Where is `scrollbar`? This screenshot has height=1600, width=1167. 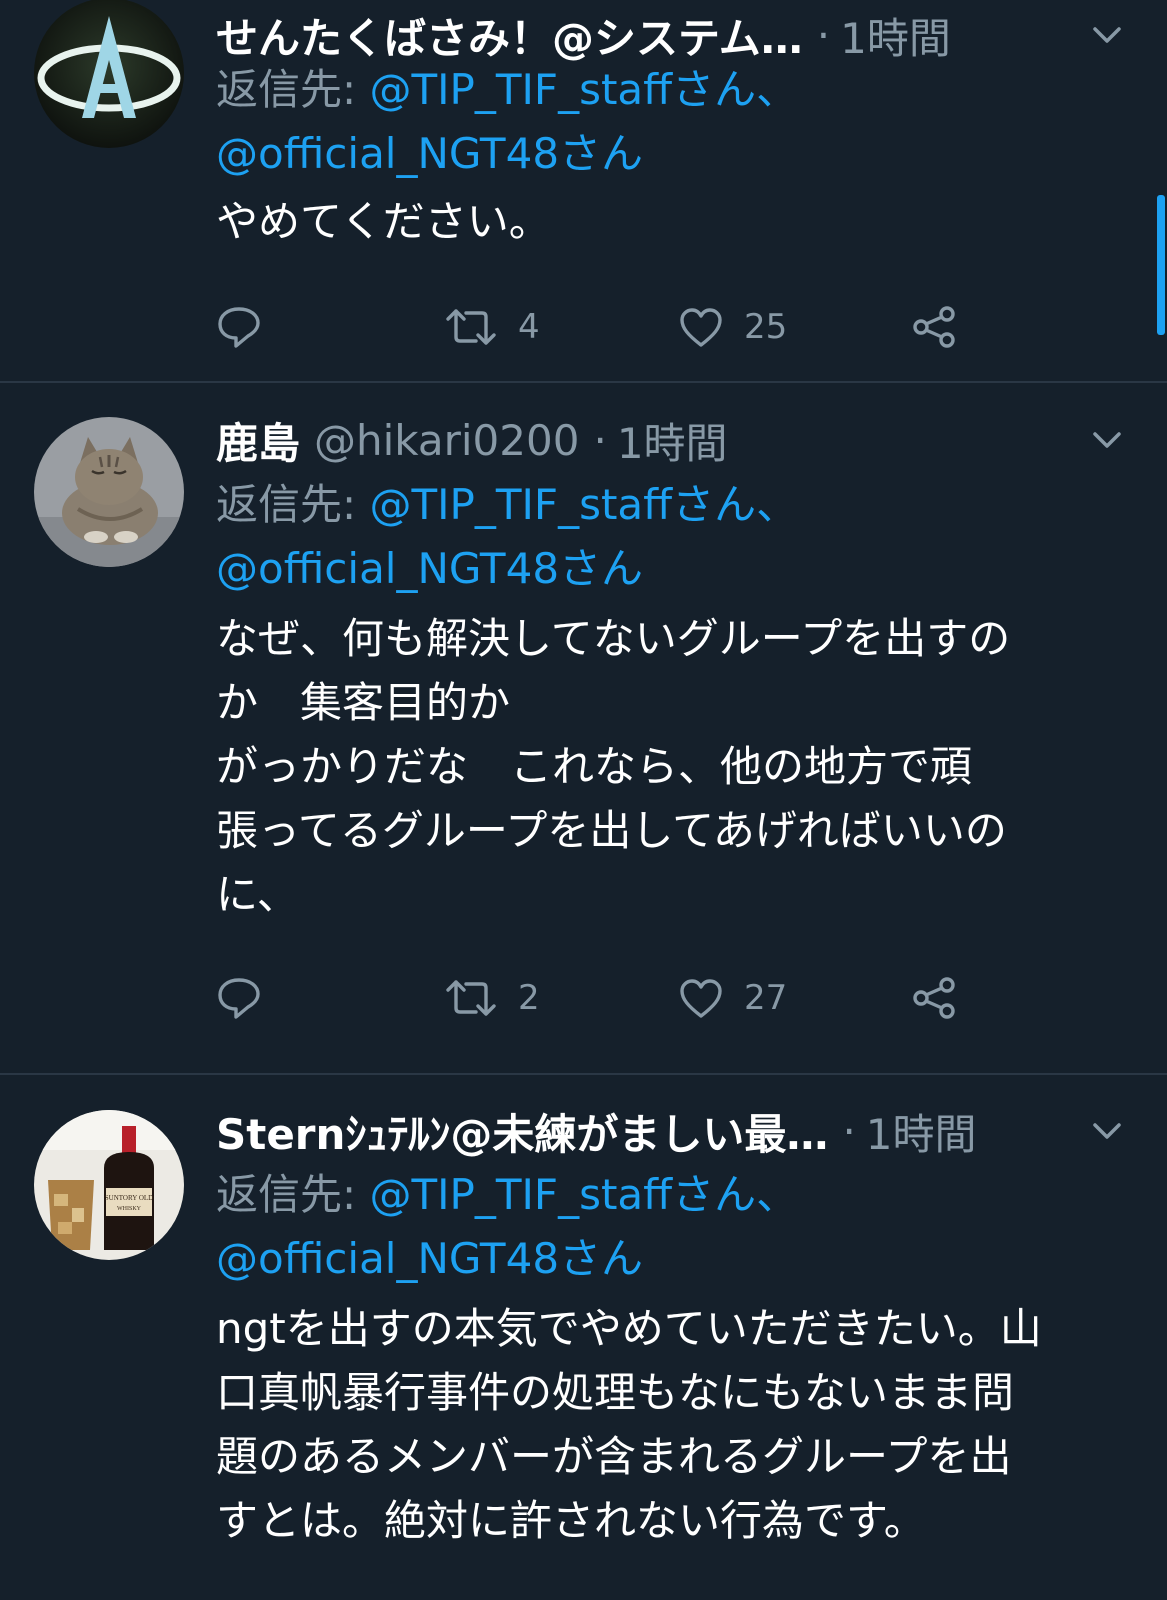
scrollbar is located at coordinates (1161, 265).